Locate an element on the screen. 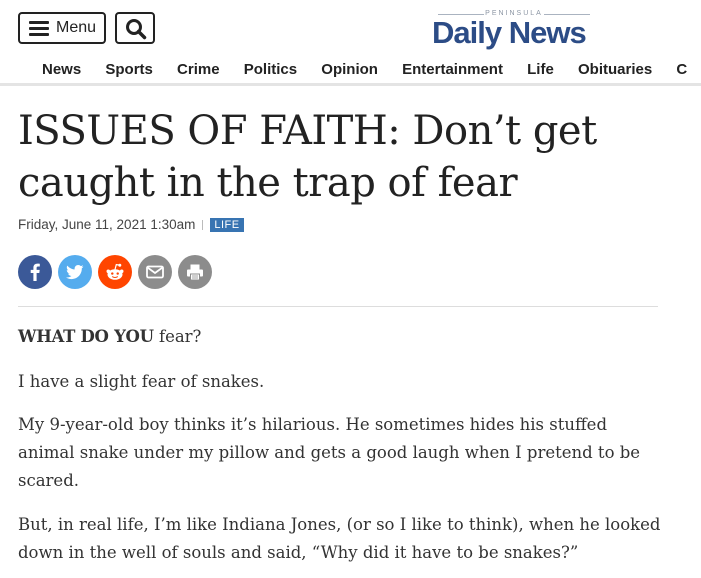 This screenshot has height=578, width=701. print-icon is located at coordinates (195, 272).